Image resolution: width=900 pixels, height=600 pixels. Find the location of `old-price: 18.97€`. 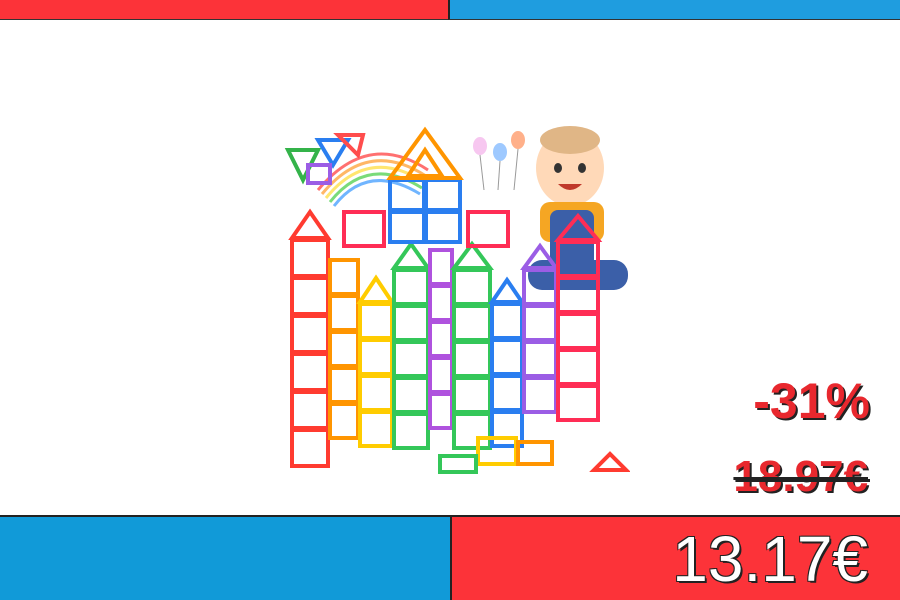

old-price: 18.97€ is located at coordinates (800, 476).